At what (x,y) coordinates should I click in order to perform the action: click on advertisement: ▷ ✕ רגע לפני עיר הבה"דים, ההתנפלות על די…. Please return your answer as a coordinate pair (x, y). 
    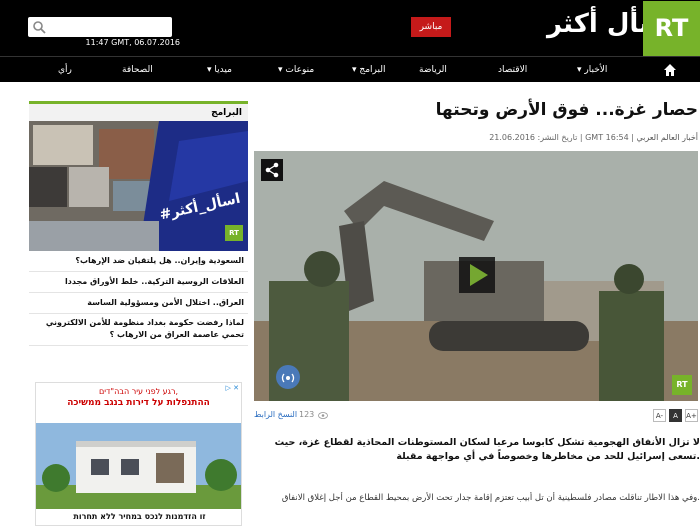
    Looking at the image, I should click on (138, 454).